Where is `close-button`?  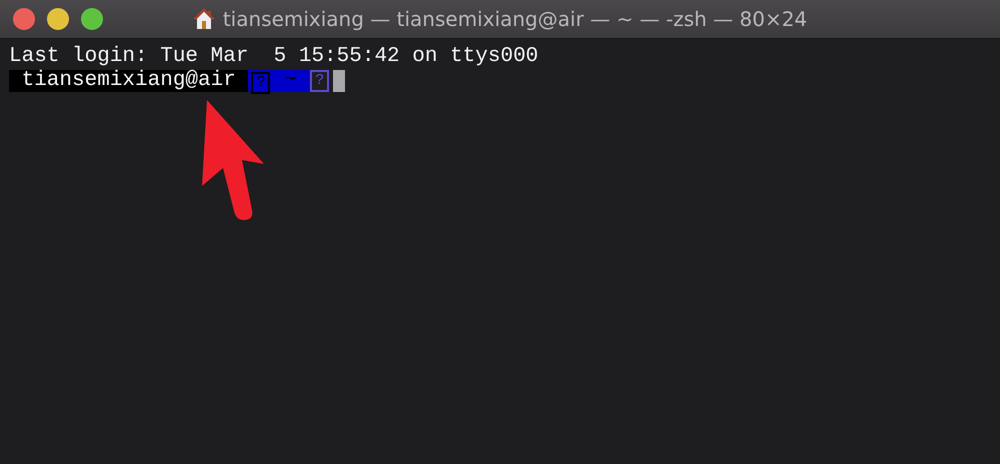
close-button is located at coordinates (24, 19).